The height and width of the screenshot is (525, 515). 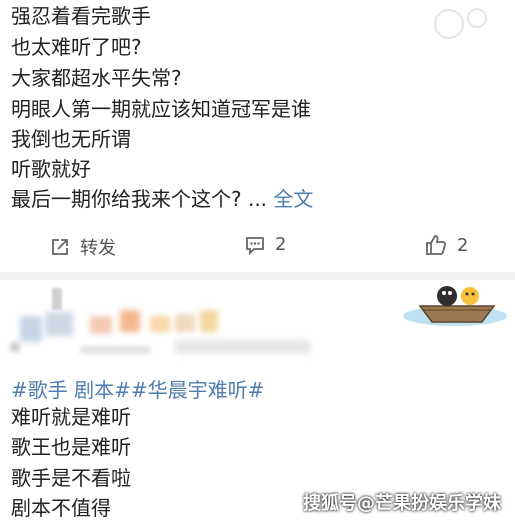 What do you see at coordinates (81, 16) in the screenshot?
I see `post-text-line: 强忍着看完歌手` at bounding box center [81, 16].